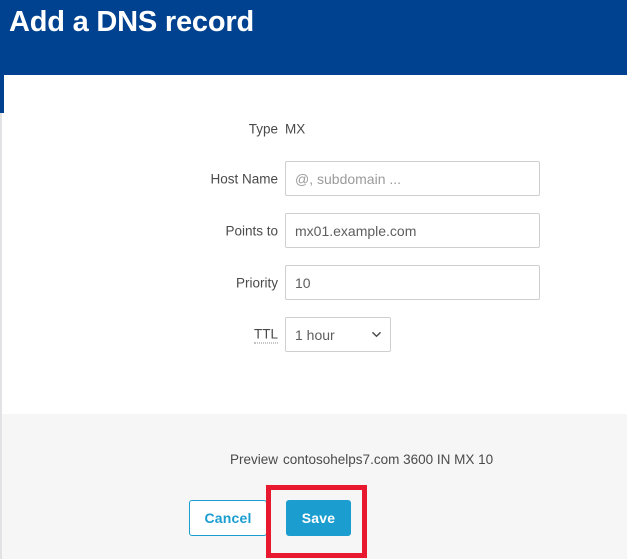 This screenshot has height=559, width=627. I want to click on preview-row: Preview contosohelps7.com 3600 IN MX 10, so click(314, 463).